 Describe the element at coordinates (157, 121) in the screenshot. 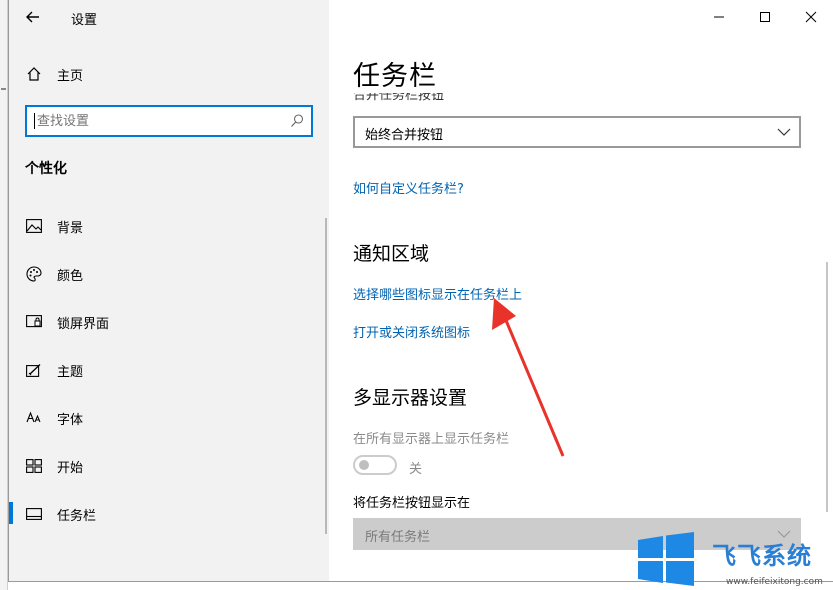

I see `search-input` at that location.